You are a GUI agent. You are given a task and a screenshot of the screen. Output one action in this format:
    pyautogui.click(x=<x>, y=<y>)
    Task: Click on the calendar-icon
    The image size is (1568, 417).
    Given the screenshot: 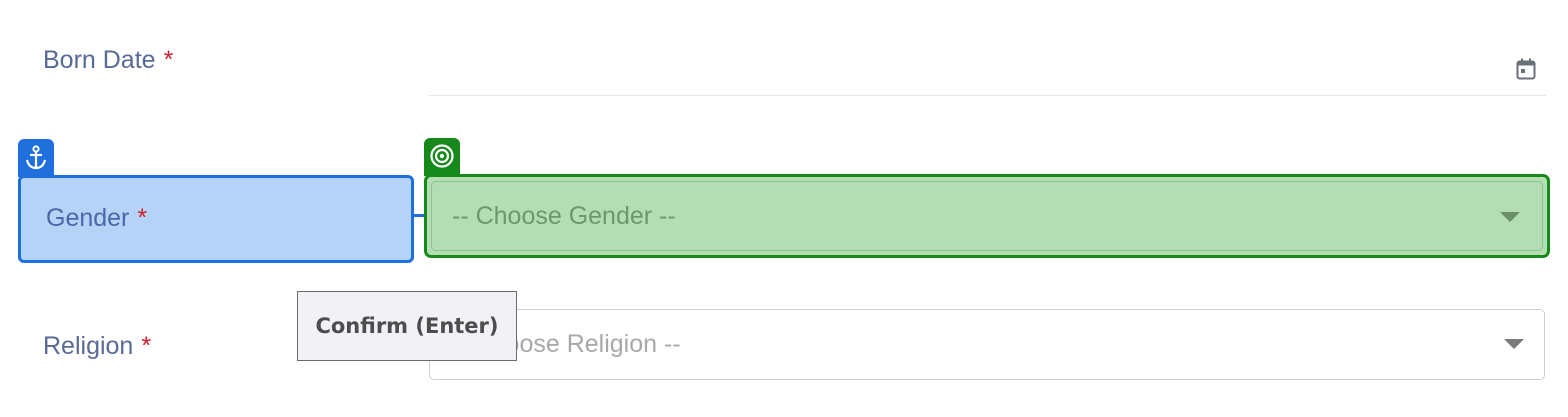 What is the action you would take?
    pyautogui.click(x=1526, y=69)
    